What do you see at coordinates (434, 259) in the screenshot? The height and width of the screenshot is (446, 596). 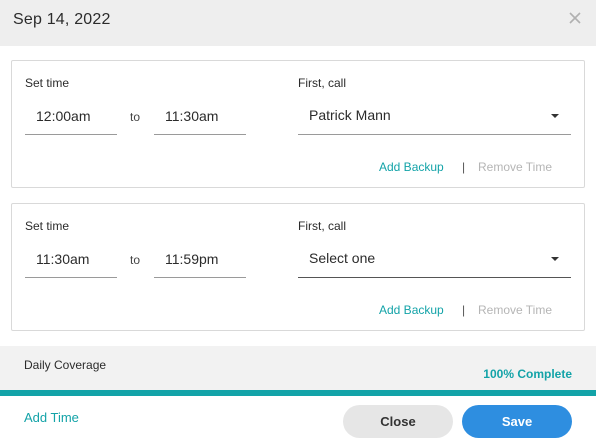 I see `first-call-select: Select one` at bounding box center [434, 259].